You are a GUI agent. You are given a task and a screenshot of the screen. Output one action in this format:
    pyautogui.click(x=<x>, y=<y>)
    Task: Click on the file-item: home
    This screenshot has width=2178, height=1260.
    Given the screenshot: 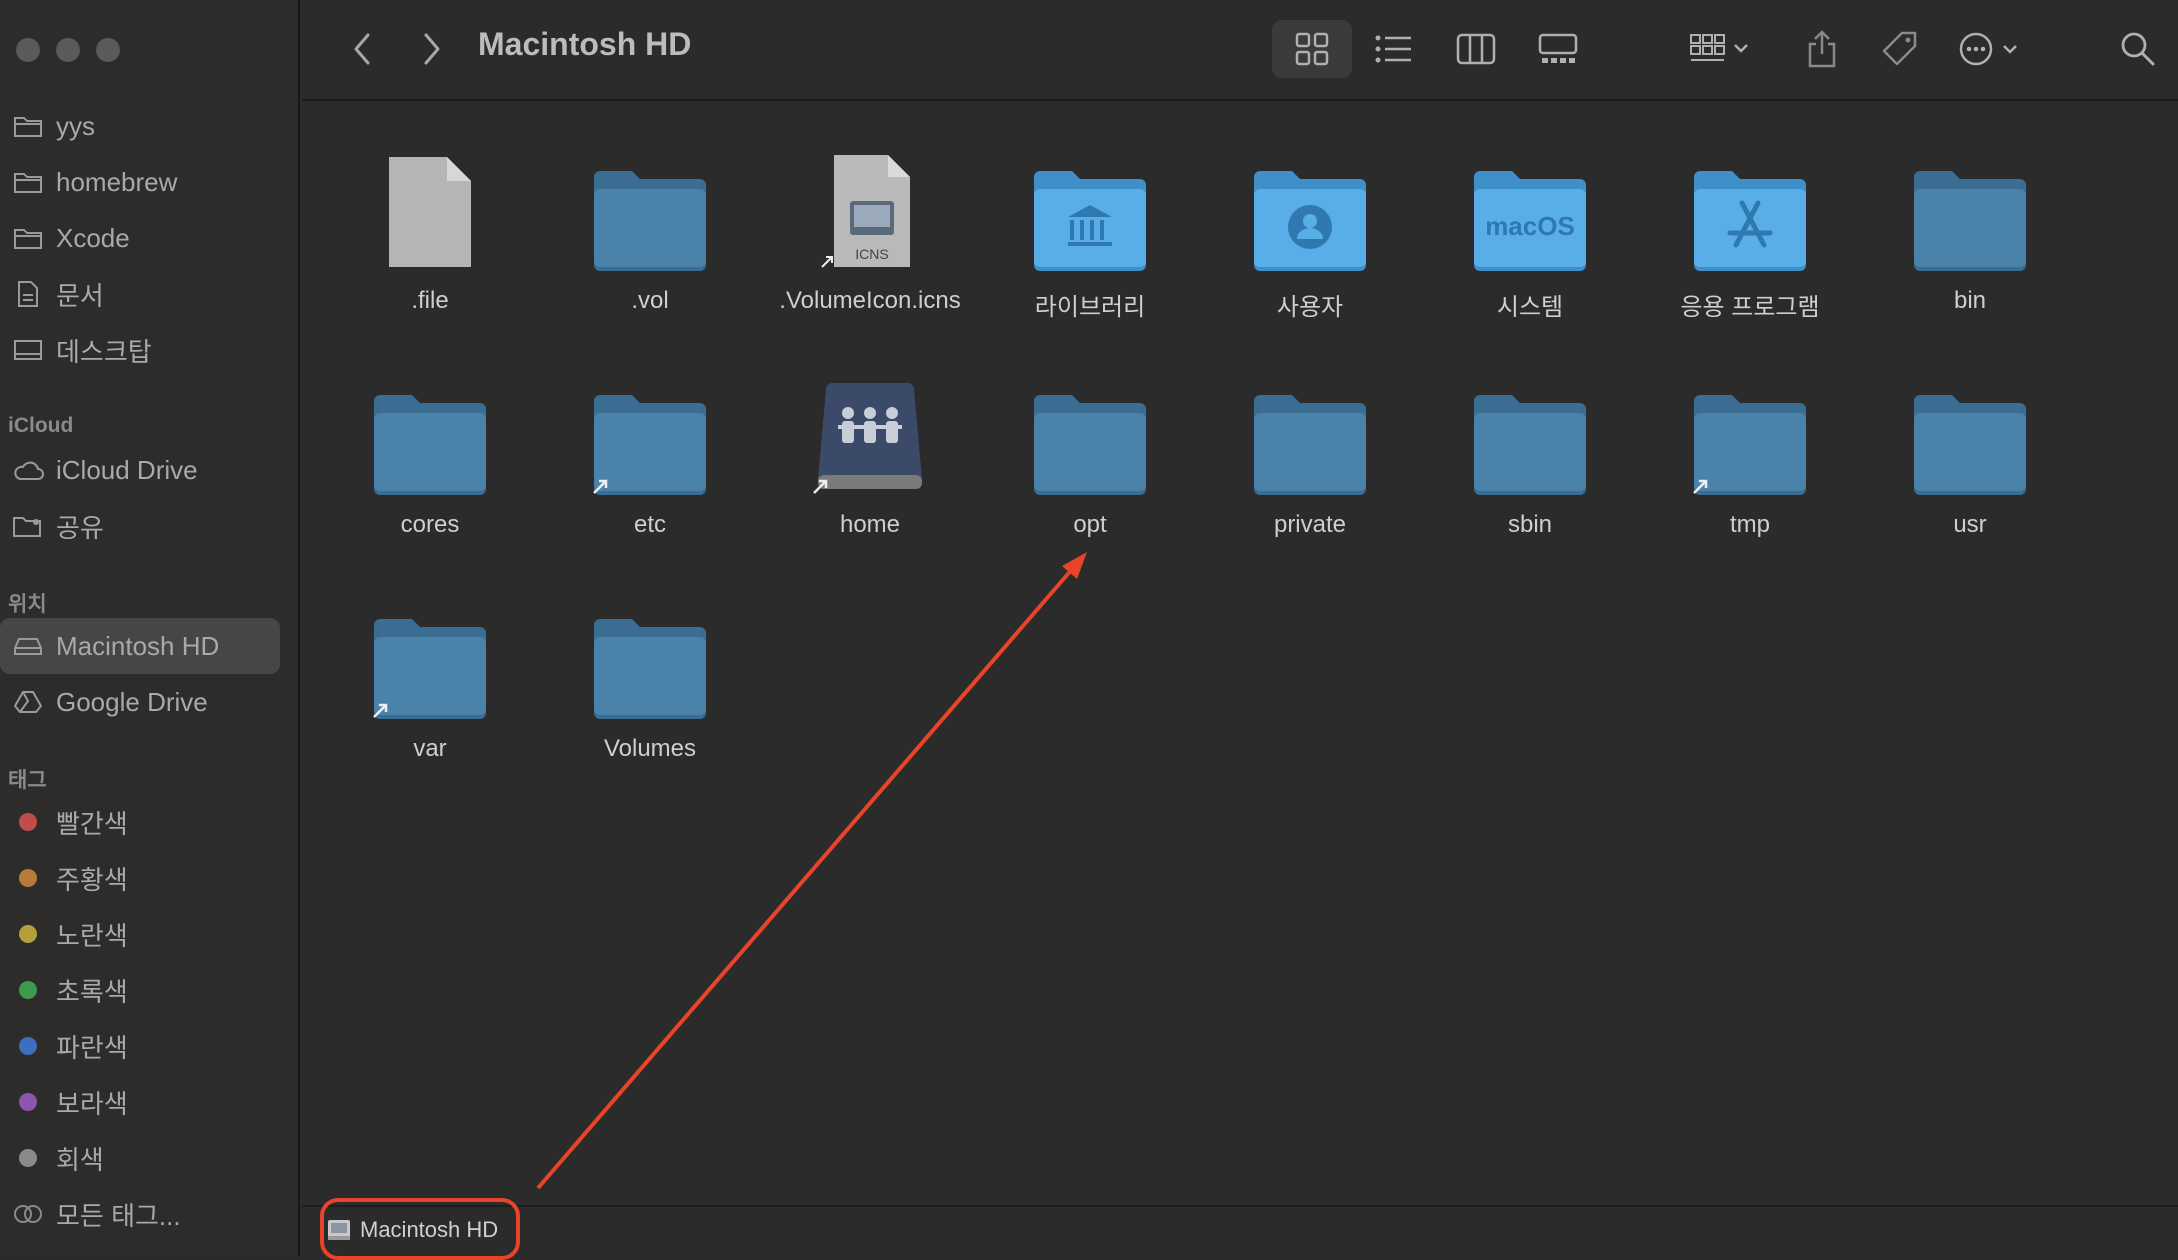 What is the action you would take?
    pyautogui.click(x=870, y=455)
    